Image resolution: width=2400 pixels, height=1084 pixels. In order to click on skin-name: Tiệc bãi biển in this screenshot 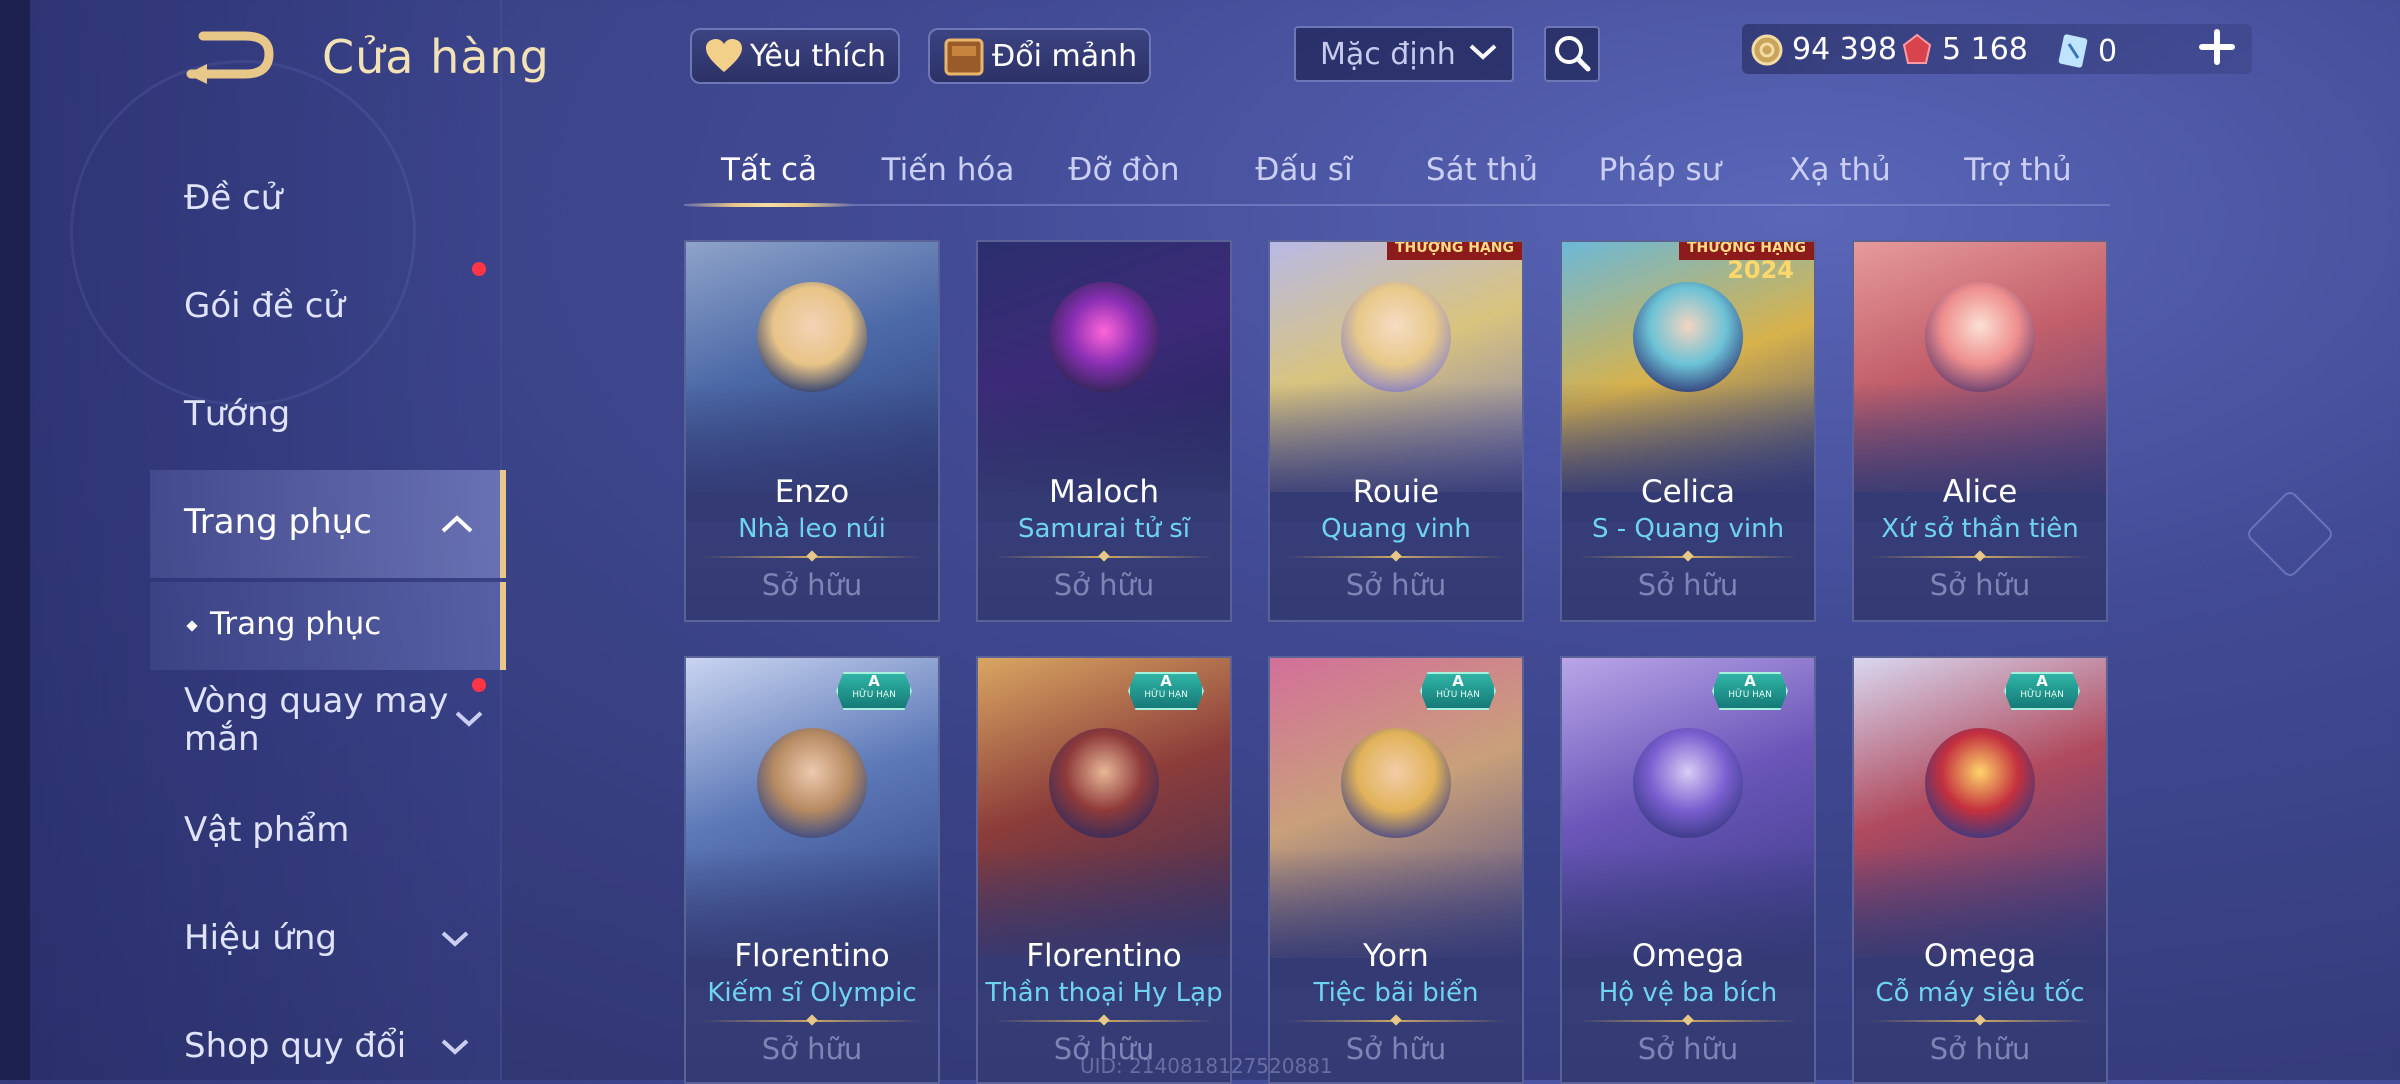, I will do `click(1396, 993)`.